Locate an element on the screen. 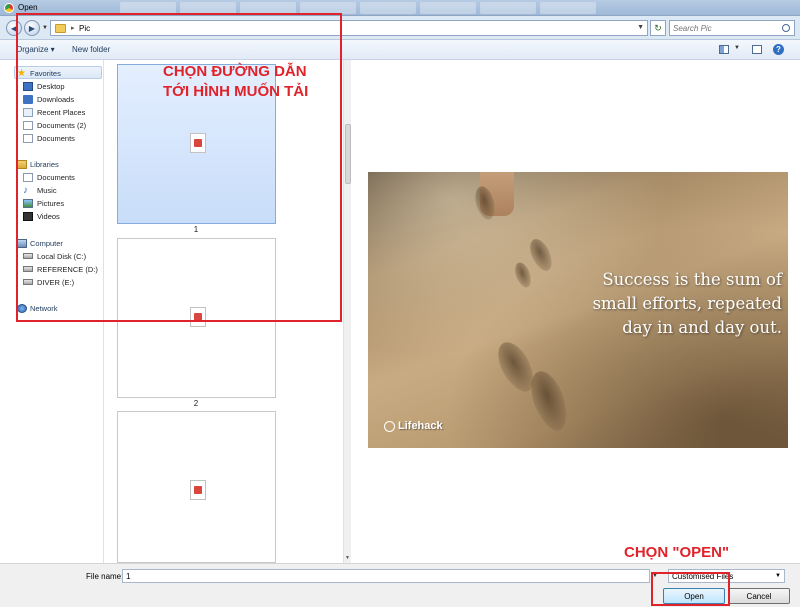  brand-watermark: Lifehack is located at coordinates (413, 426).